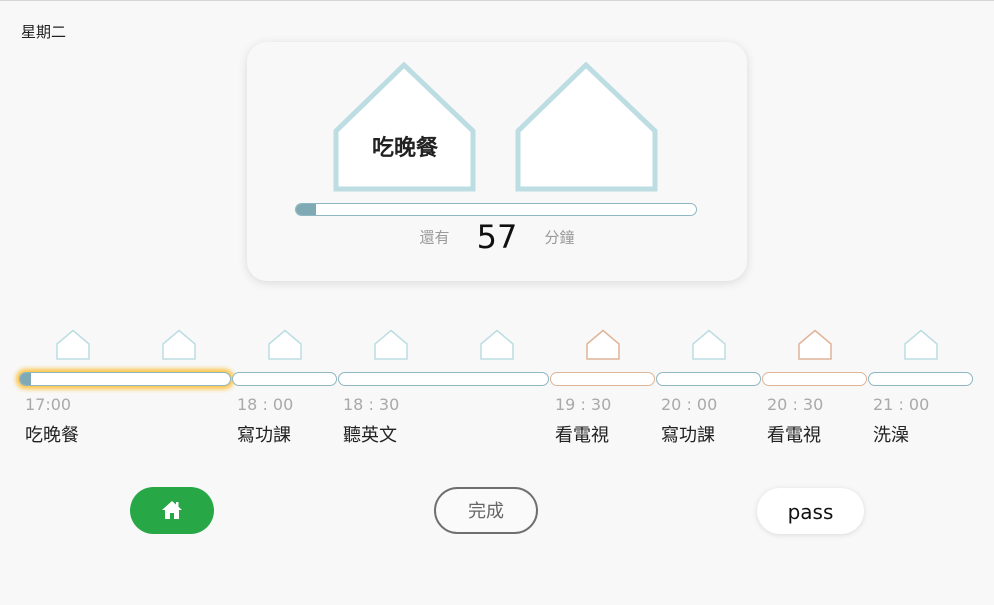 The height and width of the screenshot is (605, 994). I want to click on timeline-time: 19 : 30, so click(583, 404).